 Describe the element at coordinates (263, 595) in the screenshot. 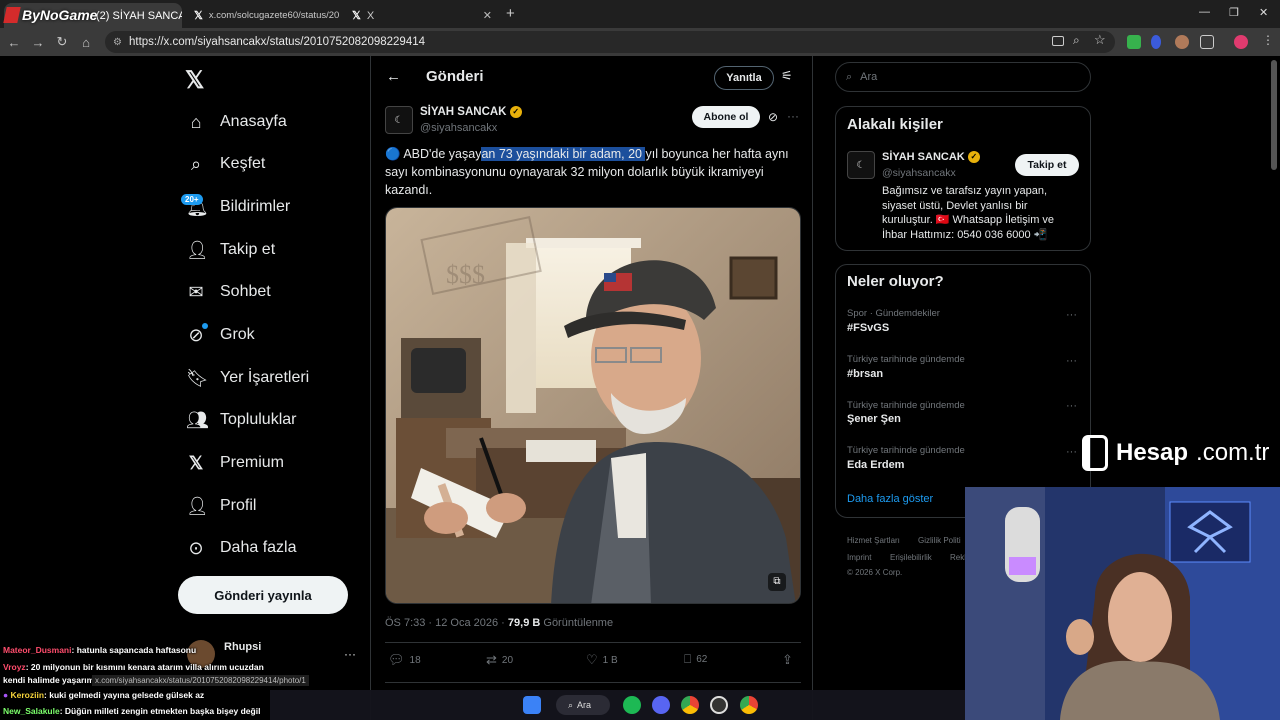

I see `post-button: Gönderi yayınla` at that location.